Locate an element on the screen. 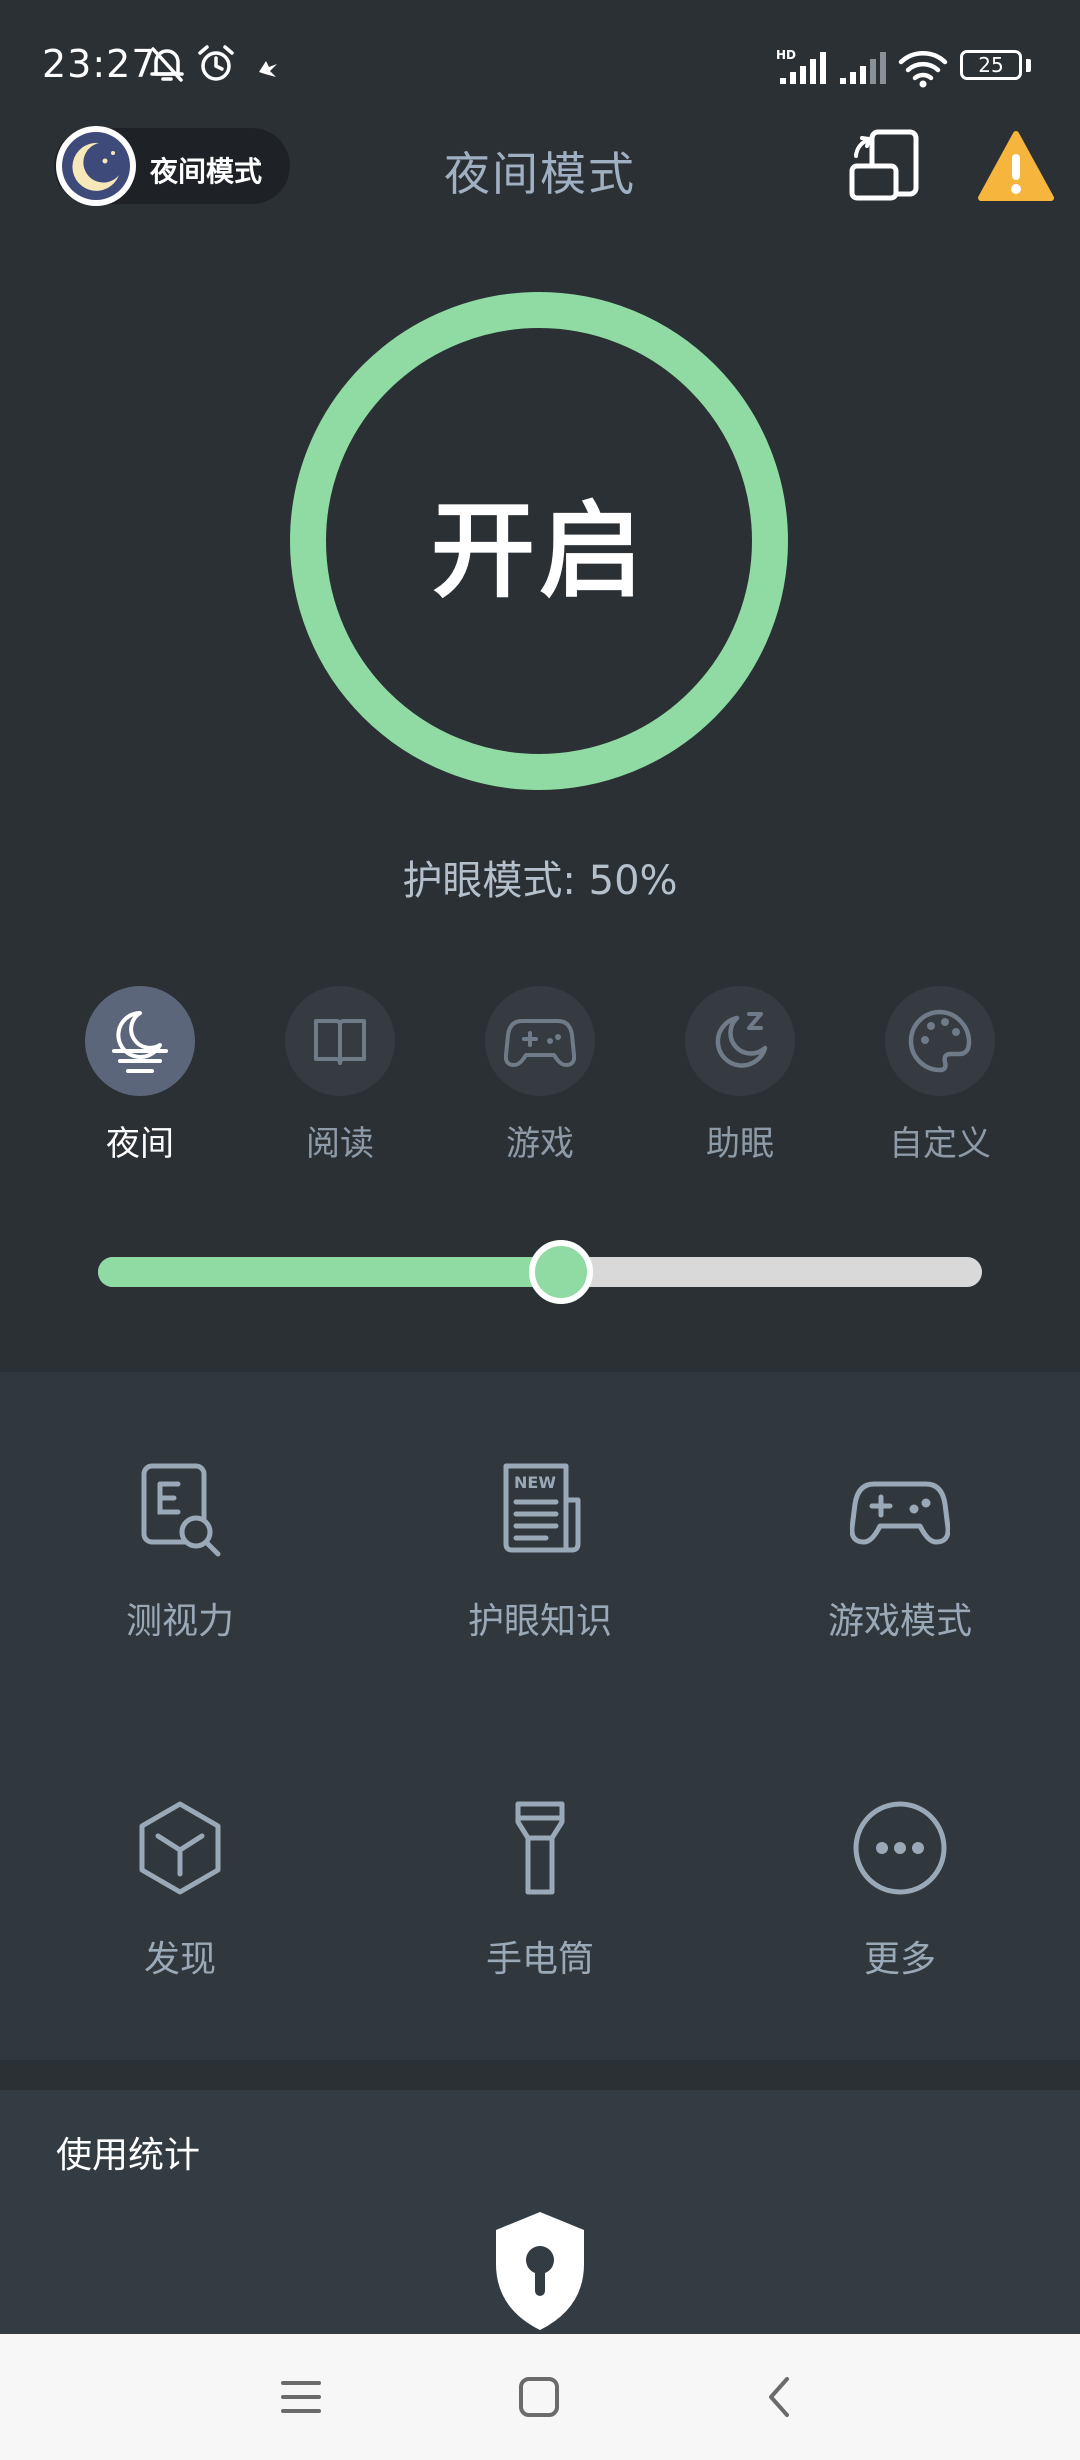  warning-icon is located at coordinates (1016, 169).